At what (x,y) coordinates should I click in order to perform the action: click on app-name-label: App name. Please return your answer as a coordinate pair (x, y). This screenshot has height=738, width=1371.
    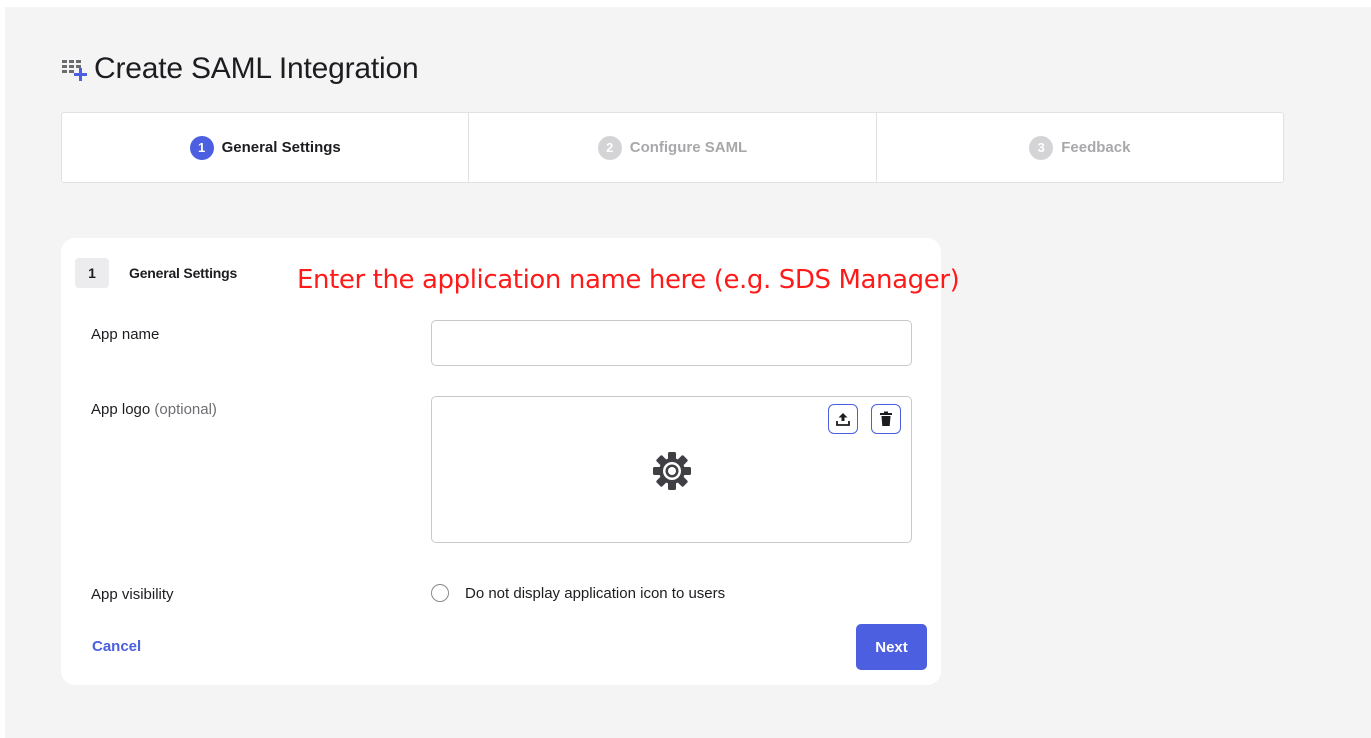
    Looking at the image, I should click on (125, 334).